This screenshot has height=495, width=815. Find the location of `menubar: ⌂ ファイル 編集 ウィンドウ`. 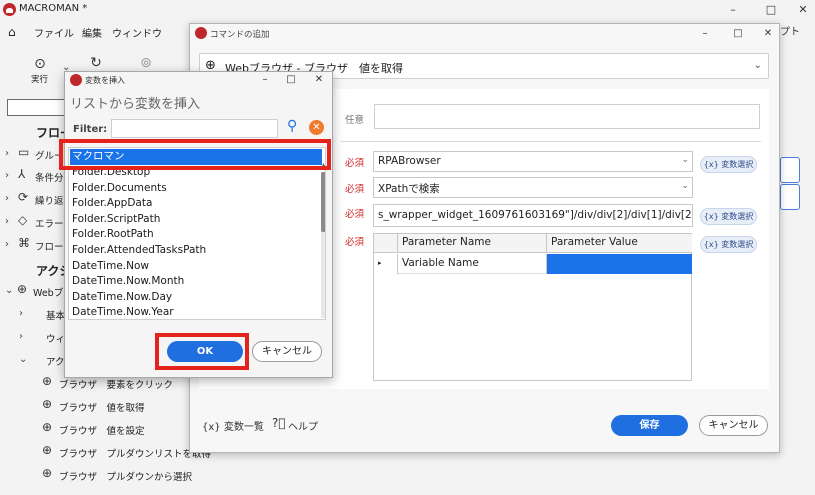

menubar: ⌂ ファイル 編集 ウィンドウ is located at coordinates (95, 32).